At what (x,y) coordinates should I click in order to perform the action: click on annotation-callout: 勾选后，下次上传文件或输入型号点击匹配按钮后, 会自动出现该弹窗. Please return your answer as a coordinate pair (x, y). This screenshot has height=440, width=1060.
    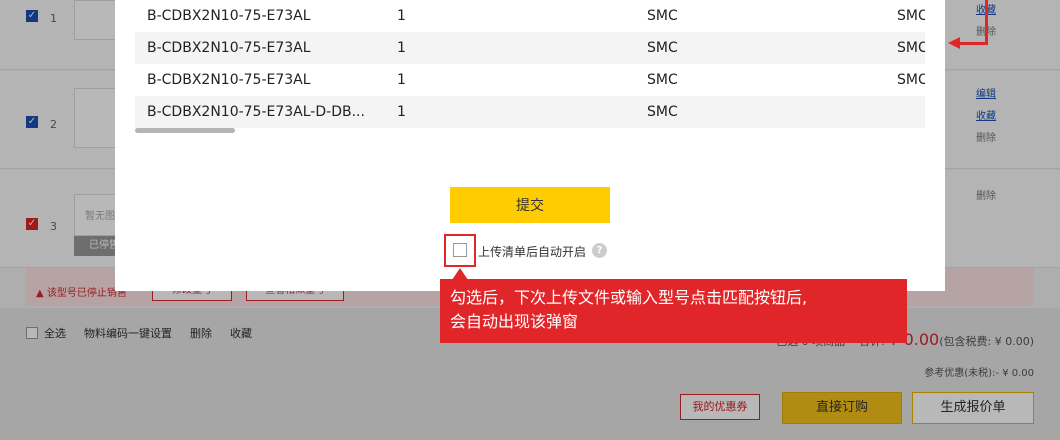
    Looking at the image, I should click on (673, 311).